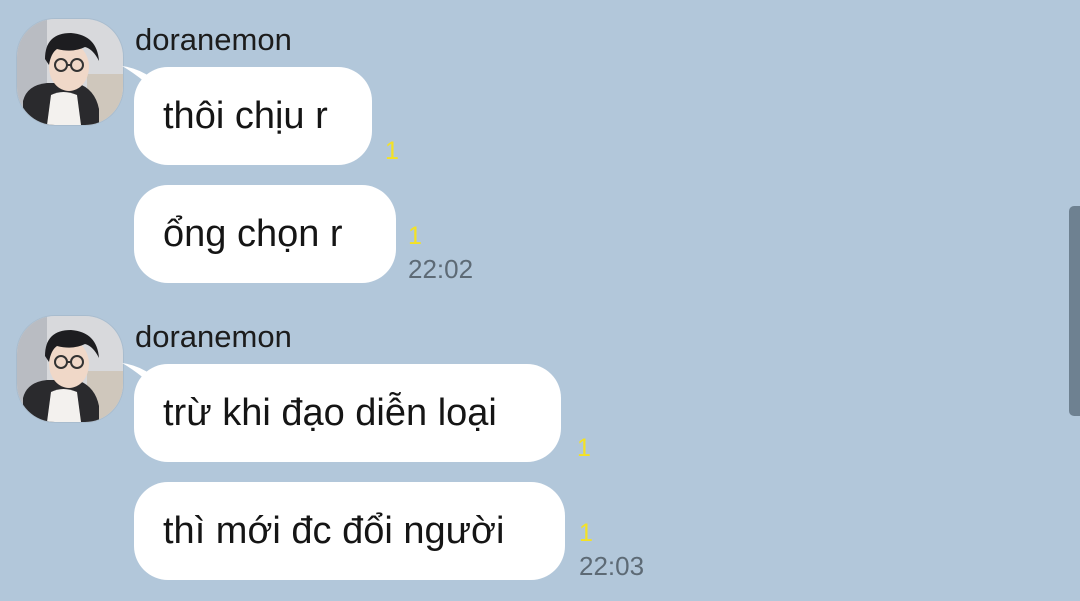  I want to click on message-text: thôi chịu r, so click(245, 115).